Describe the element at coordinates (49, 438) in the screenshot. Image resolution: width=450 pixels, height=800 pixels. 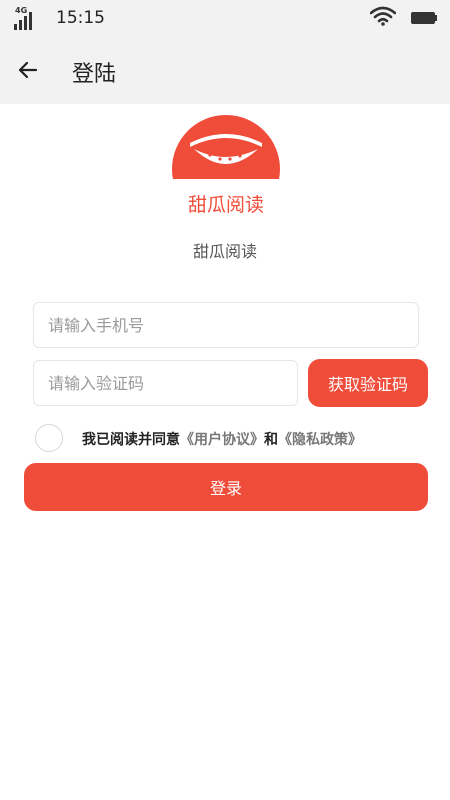
I see `agreement-checkbox` at that location.